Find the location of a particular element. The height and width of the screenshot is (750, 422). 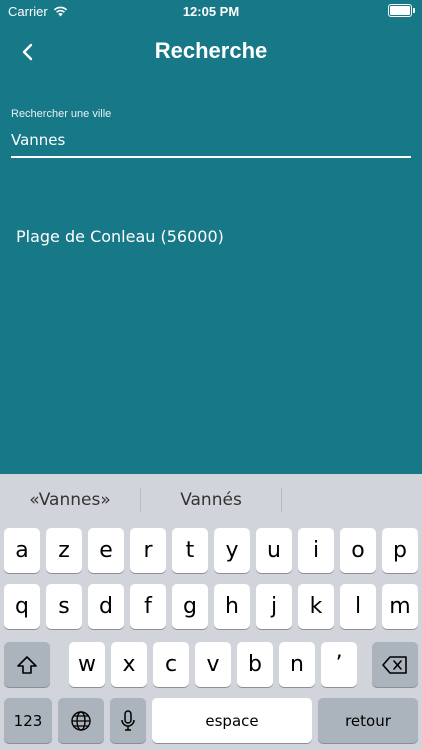

key-s: s is located at coordinates (64, 606).